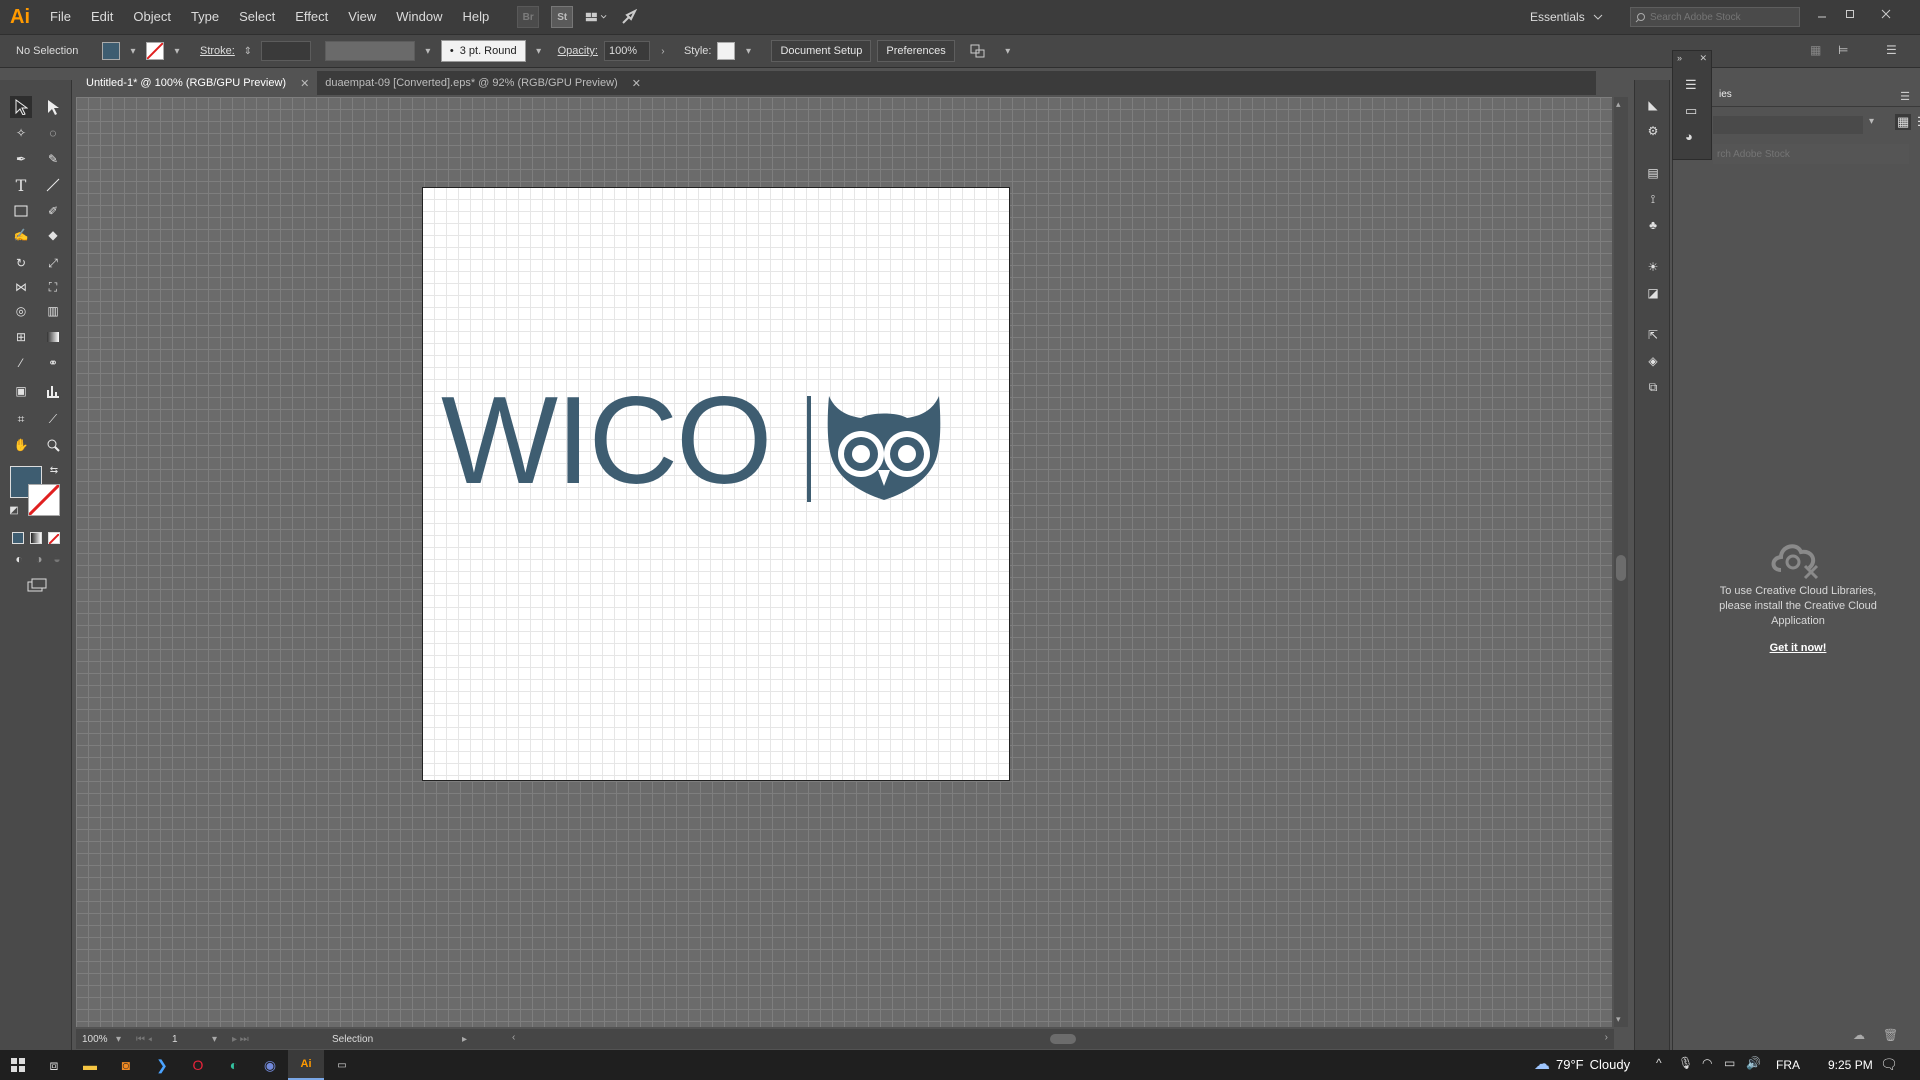  I want to click on chevron-up-icon: ^, so click(1659, 1063).